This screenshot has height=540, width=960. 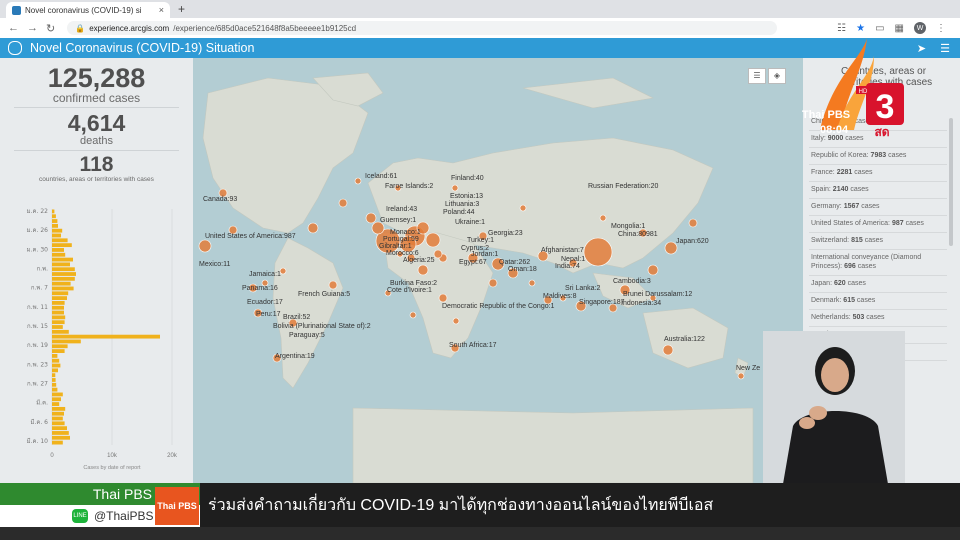 I want to click on tab-title: Novel coronavirus (COVID-19) si, so click(x=83, y=10).